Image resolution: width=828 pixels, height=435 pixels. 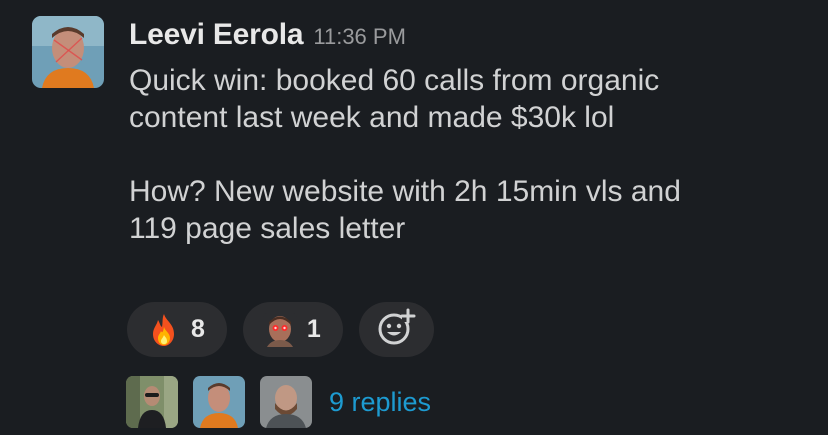 I want to click on fire-emoji, so click(x=164, y=330).